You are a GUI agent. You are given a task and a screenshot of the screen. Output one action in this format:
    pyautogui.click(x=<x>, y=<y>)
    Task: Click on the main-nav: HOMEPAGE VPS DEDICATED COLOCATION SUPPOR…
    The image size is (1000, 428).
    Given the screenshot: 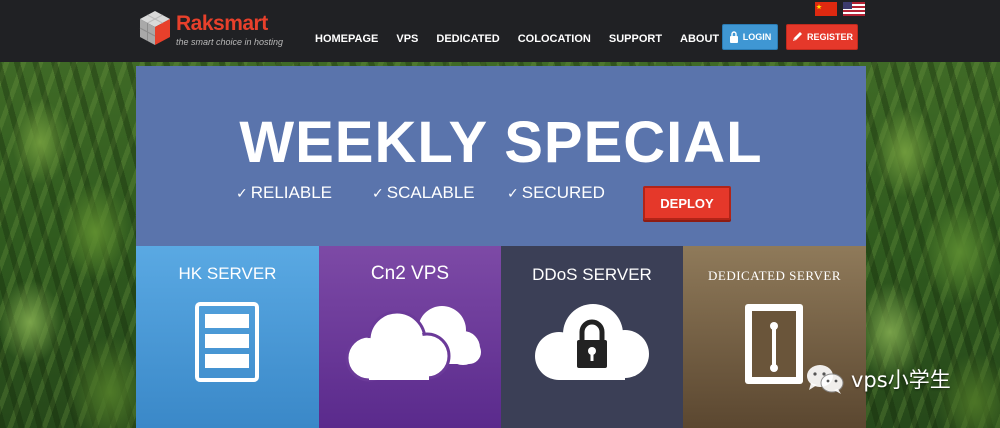 What is the action you would take?
    pyautogui.click(x=526, y=41)
    